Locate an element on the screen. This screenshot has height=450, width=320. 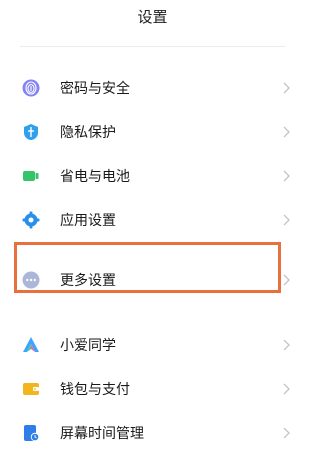
fingerprint-icon is located at coordinates (31, 88).